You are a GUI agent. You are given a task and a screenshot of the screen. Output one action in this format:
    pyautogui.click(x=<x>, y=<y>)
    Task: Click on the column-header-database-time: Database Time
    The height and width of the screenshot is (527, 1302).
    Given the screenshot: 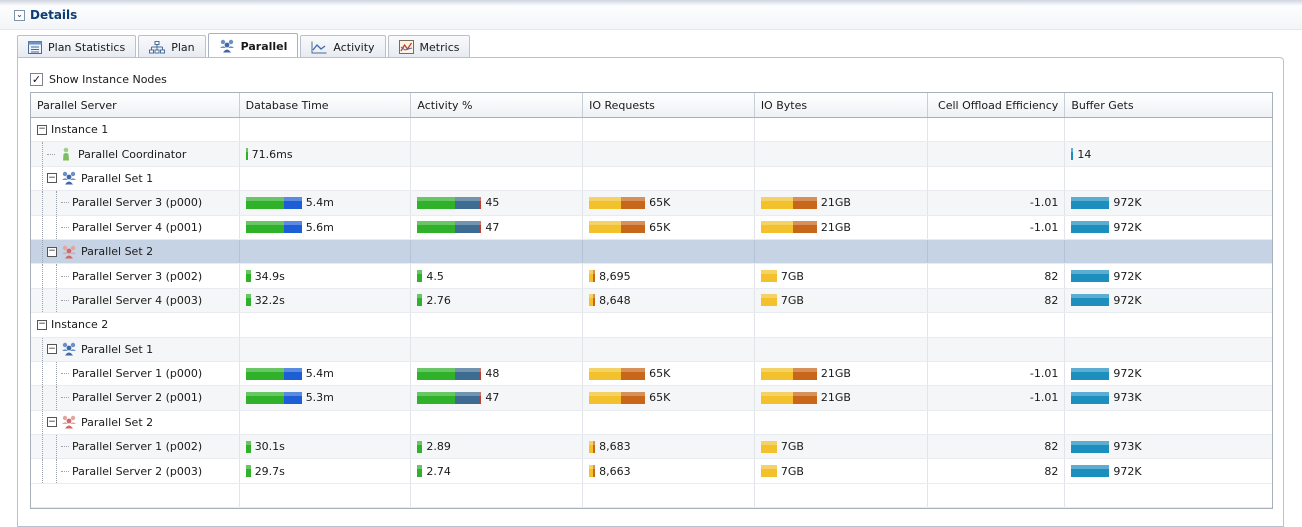 What is the action you would take?
    pyautogui.click(x=326, y=105)
    